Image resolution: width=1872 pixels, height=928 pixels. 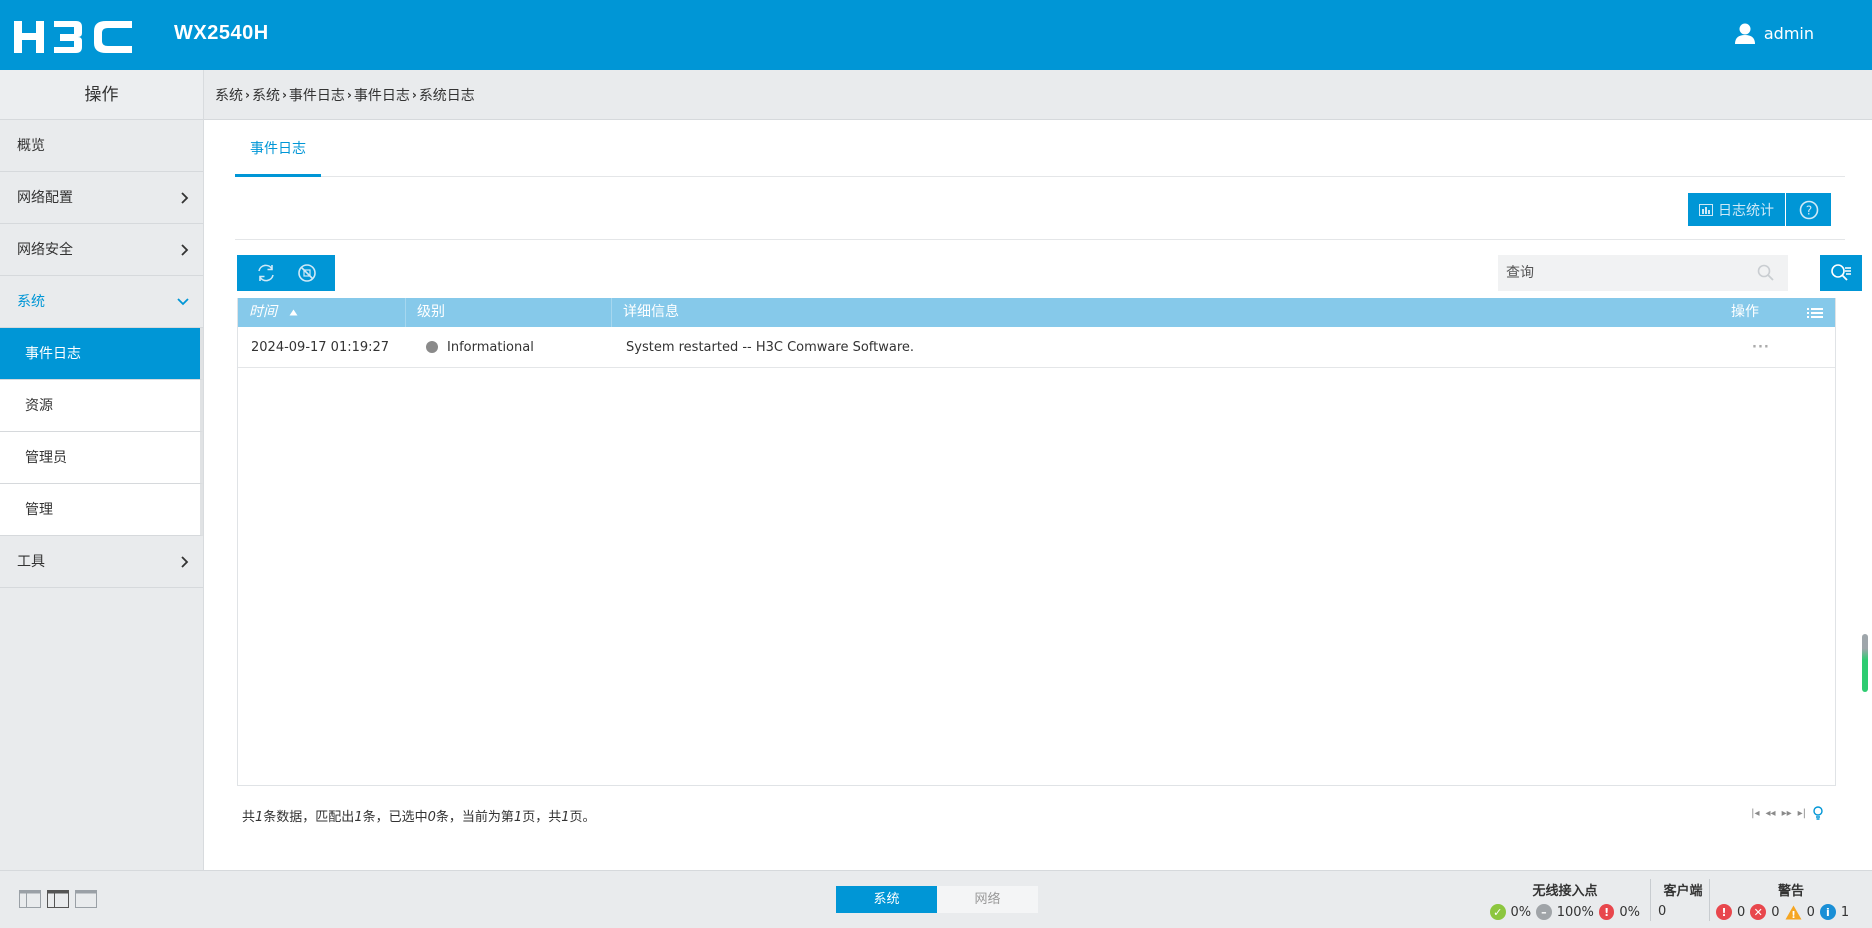 I want to click on advanced-search-icon, so click(x=1841, y=272).